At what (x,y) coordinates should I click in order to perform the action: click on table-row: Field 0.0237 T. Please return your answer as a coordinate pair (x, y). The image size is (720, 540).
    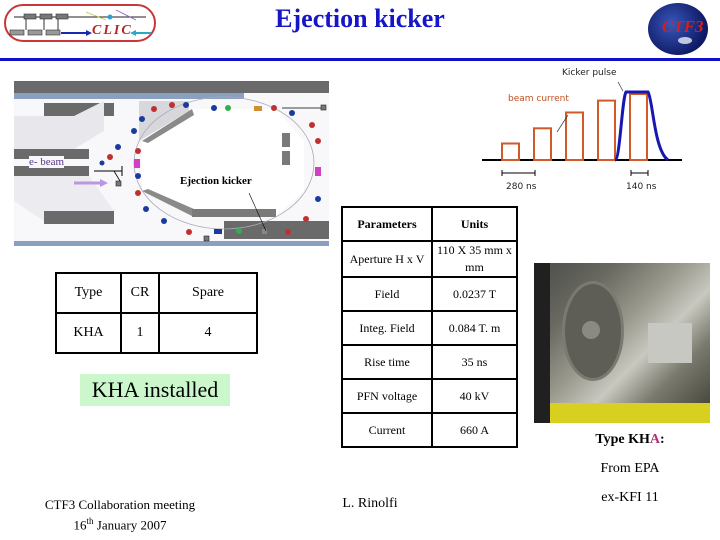
    Looking at the image, I should click on (429, 294).